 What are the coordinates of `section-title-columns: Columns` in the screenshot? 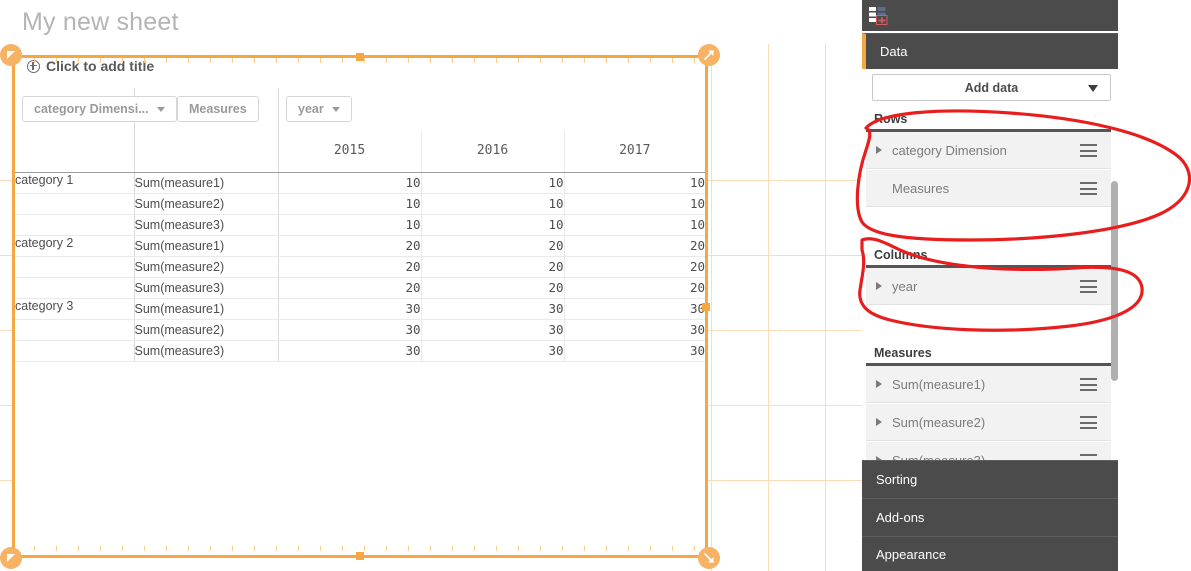 It's located at (901, 255).